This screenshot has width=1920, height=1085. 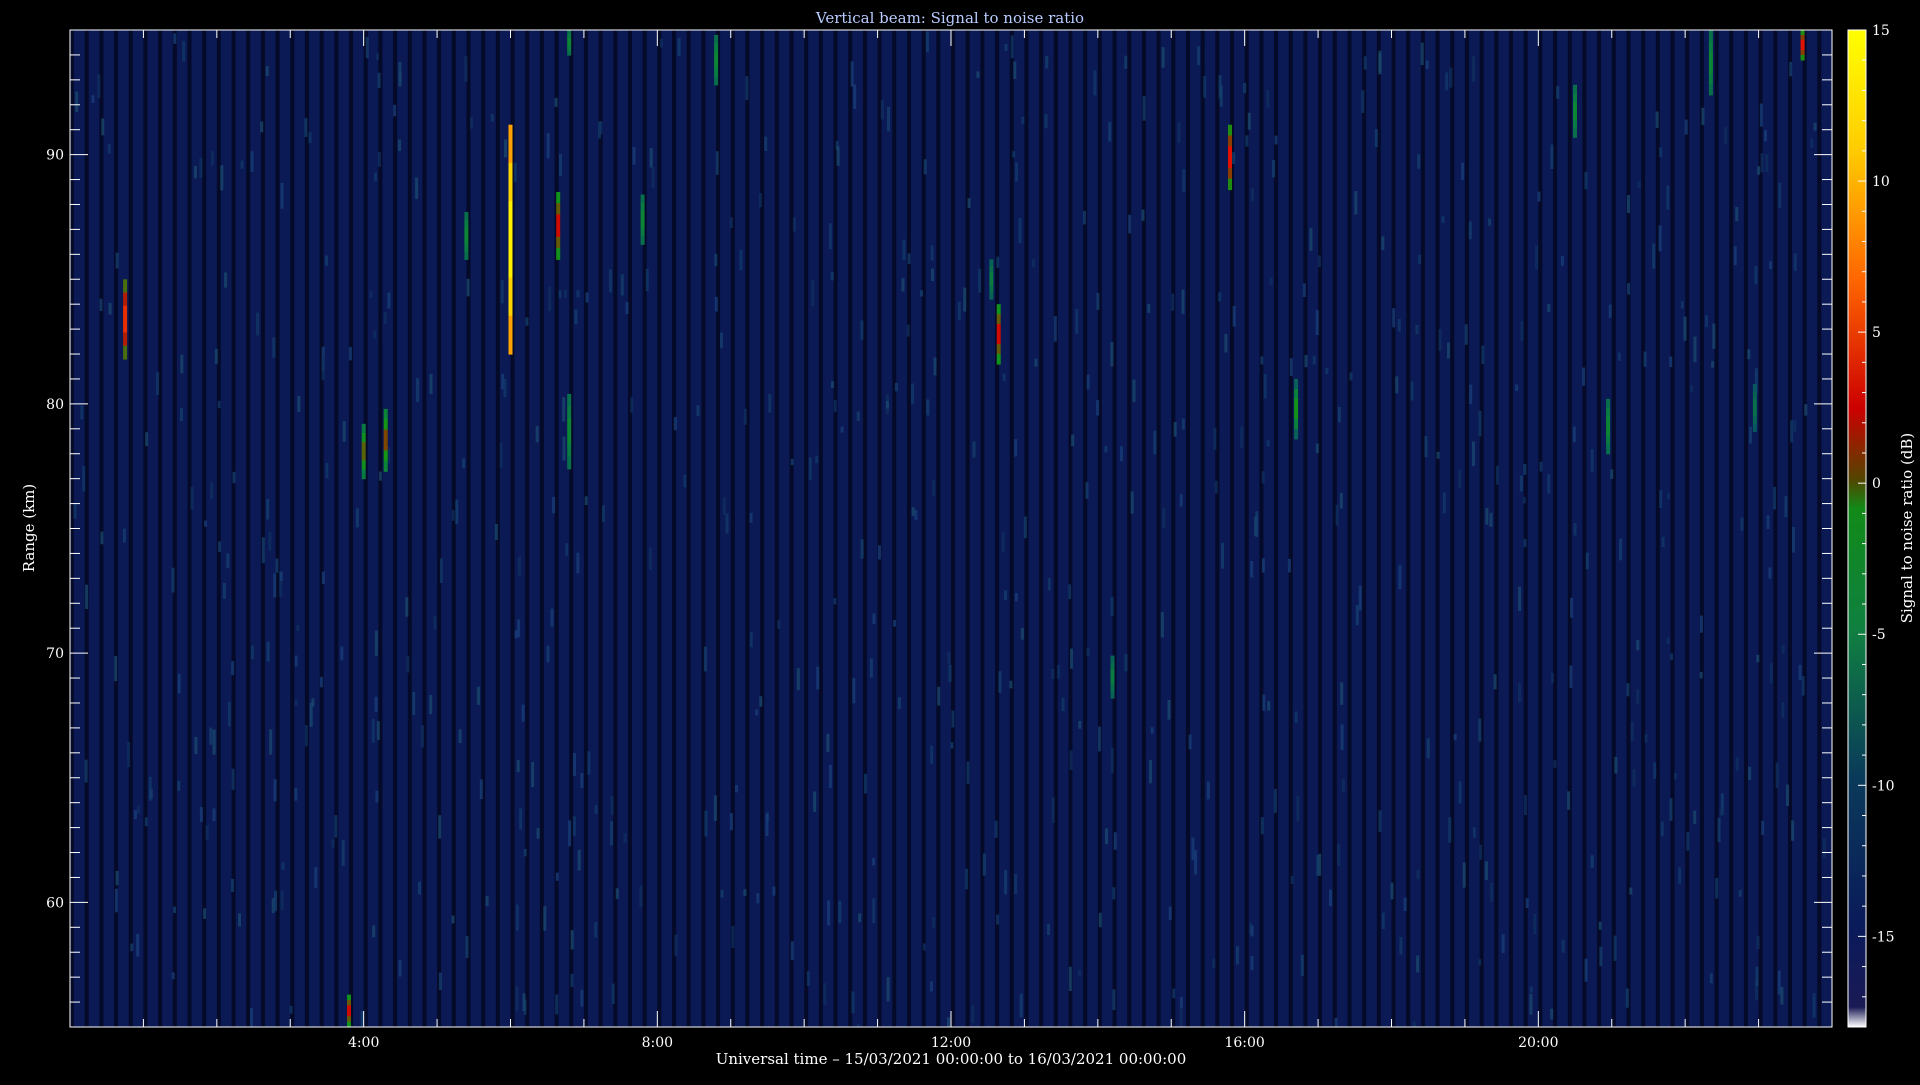 I want to click on x-tick-label: 16:00, so click(x=1244, y=1043).